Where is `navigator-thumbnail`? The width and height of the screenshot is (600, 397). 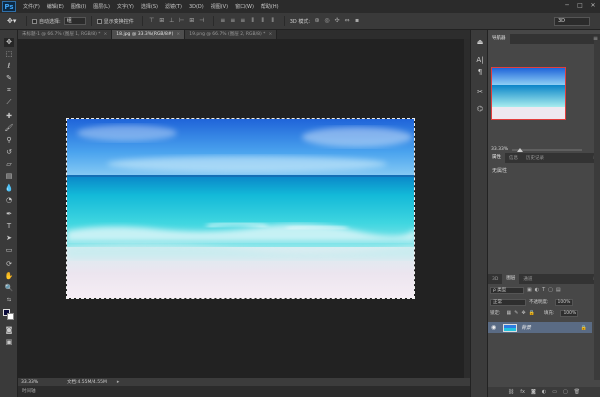 navigator-thumbnail is located at coordinates (528, 93).